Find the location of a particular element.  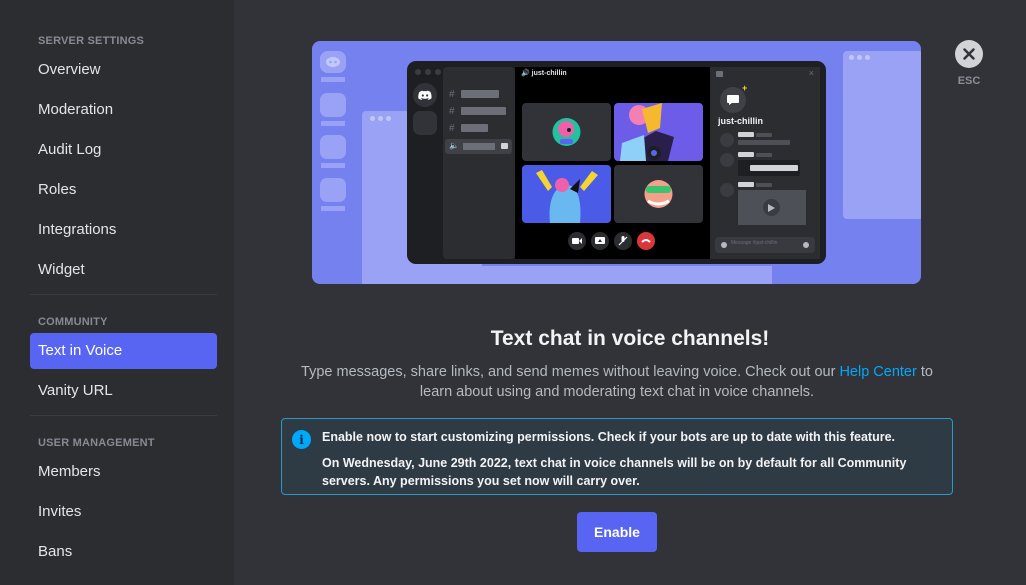

sidebar-item-bans: Bans is located at coordinates (123, 552).